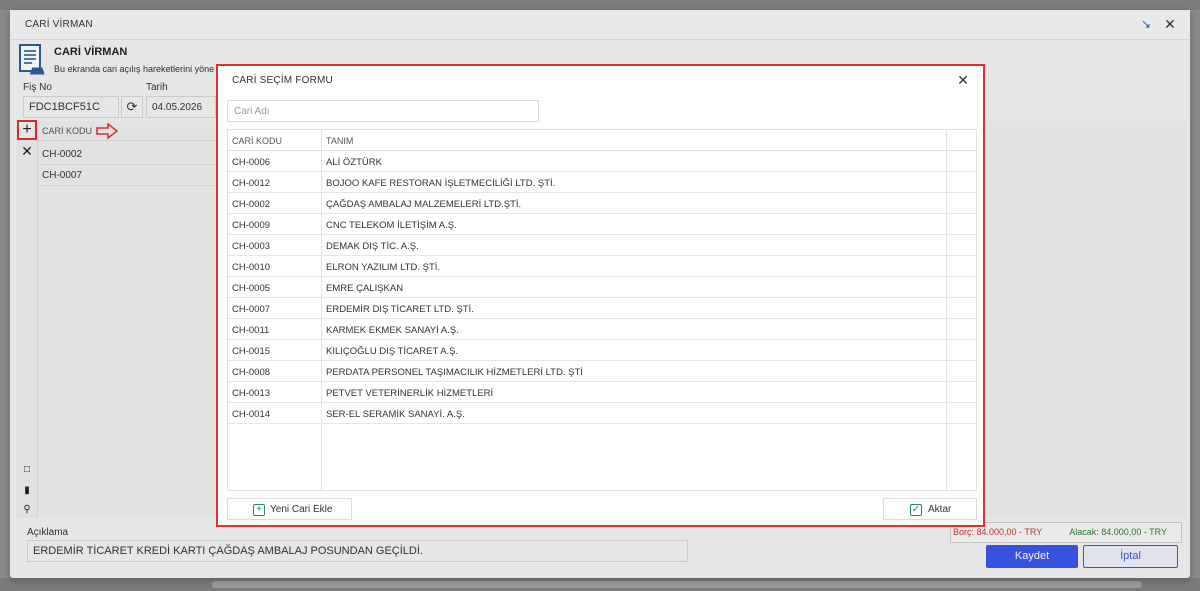 This screenshot has width=1200, height=591. I want to click on cell-code: CH-0012, so click(251, 183).